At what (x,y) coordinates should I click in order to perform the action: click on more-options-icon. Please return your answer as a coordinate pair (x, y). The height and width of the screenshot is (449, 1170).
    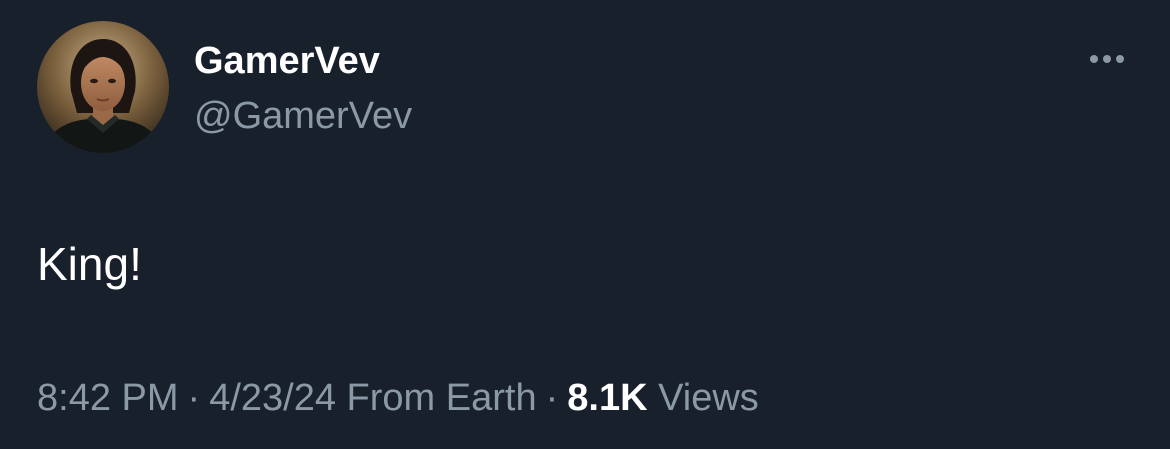
    Looking at the image, I should click on (1107, 59).